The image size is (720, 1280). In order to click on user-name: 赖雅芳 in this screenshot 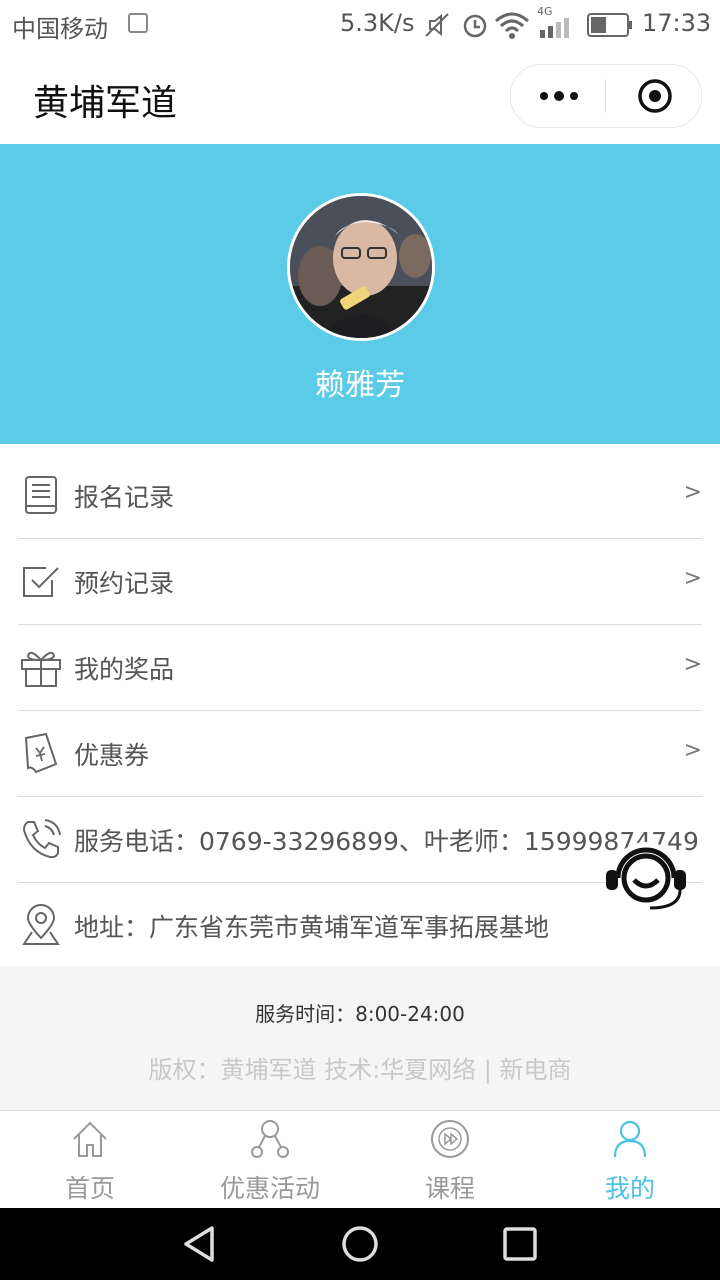, I will do `click(360, 385)`.